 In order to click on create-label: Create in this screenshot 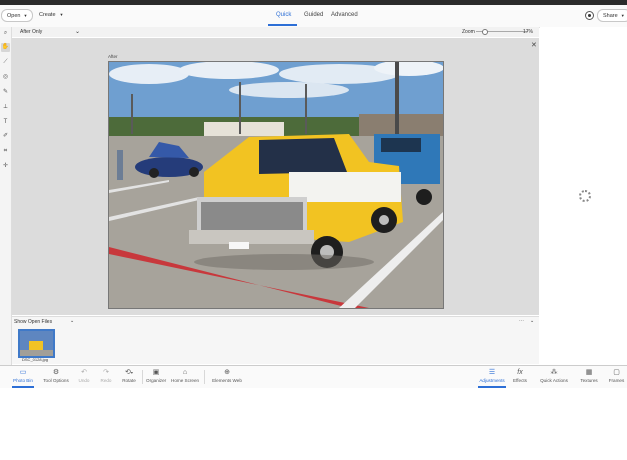, I will do `click(47, 15)`.